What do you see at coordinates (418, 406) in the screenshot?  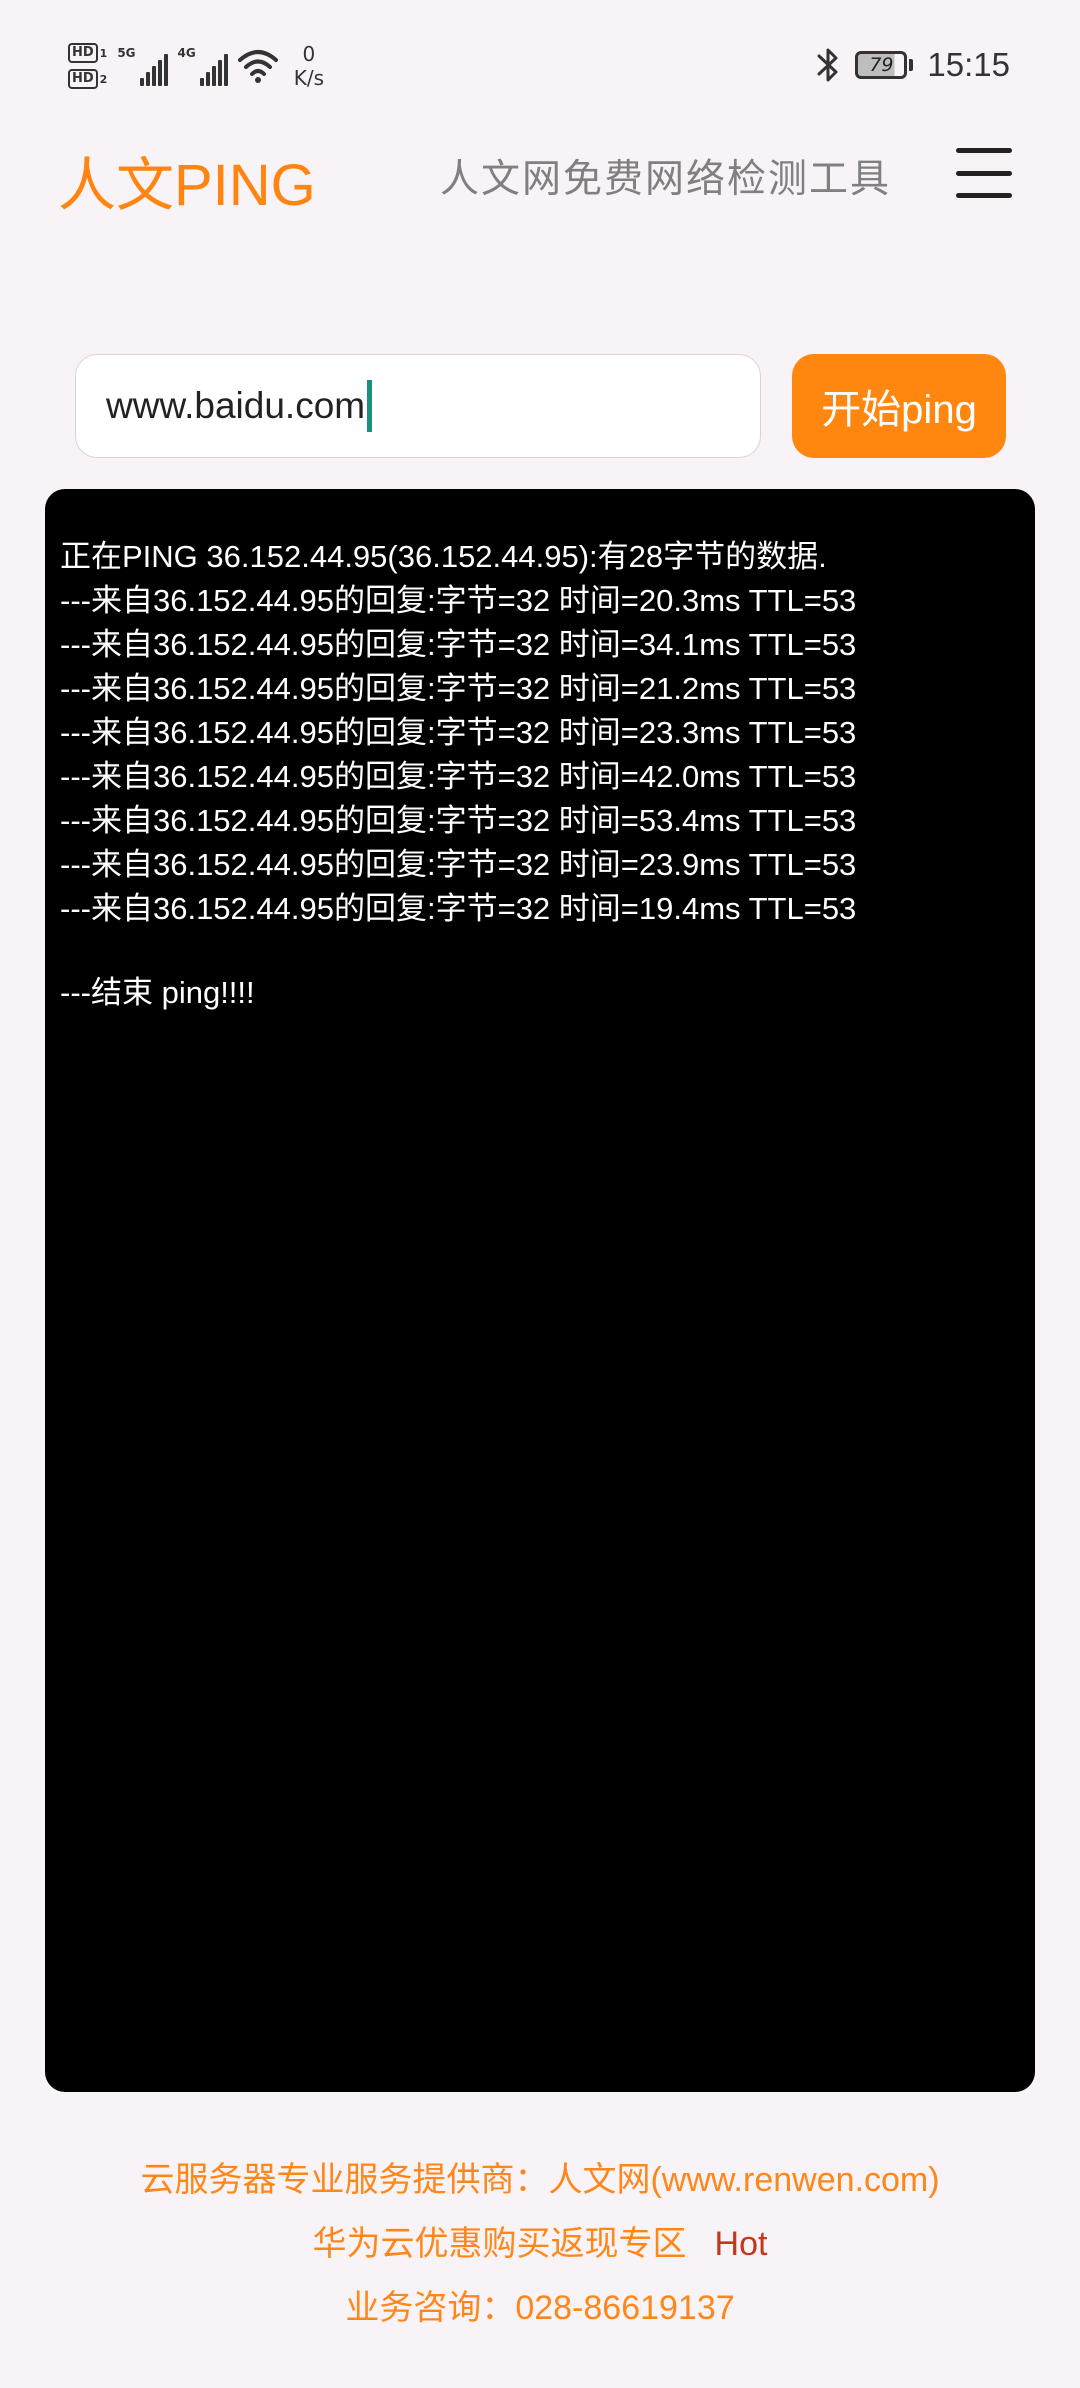 I see `host-input: www.baidu.com` at bounding box center [418, 406].